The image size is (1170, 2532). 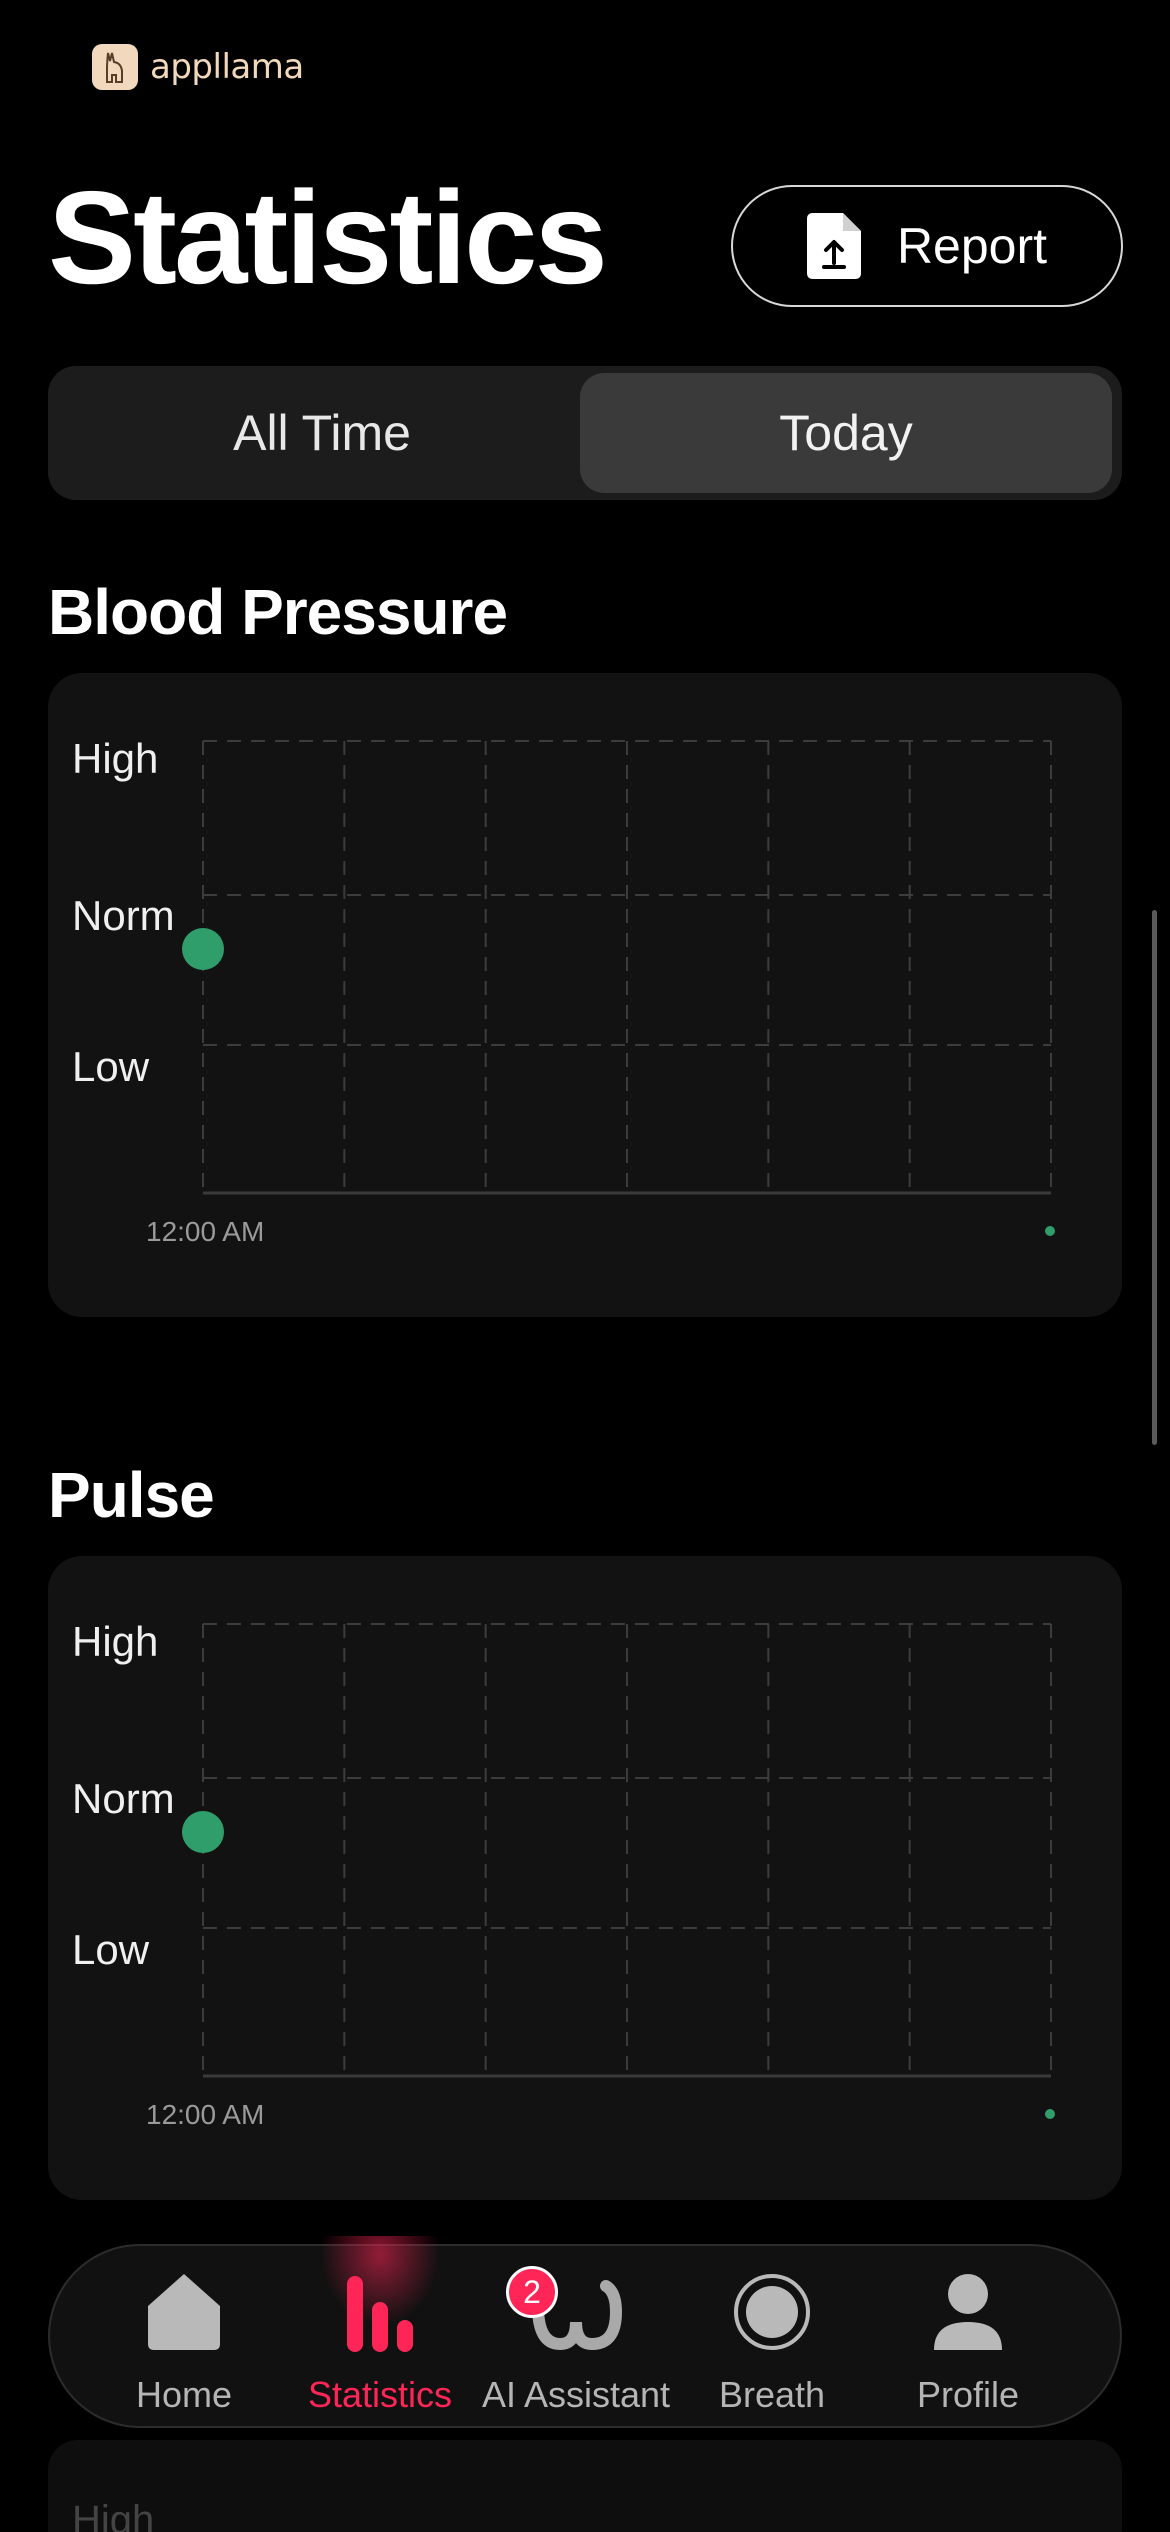 I want to click on tab-breath-label: Breath, so click(x=772, y=2394).